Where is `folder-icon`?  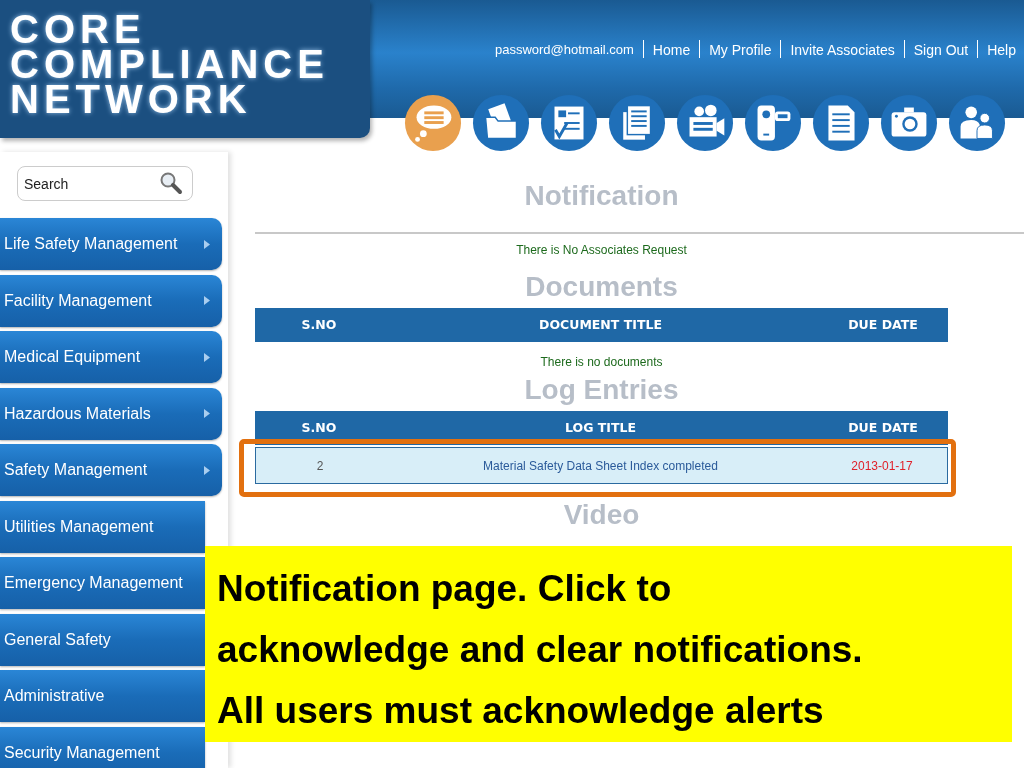 folder-icon is located at coordinates (501, 123).